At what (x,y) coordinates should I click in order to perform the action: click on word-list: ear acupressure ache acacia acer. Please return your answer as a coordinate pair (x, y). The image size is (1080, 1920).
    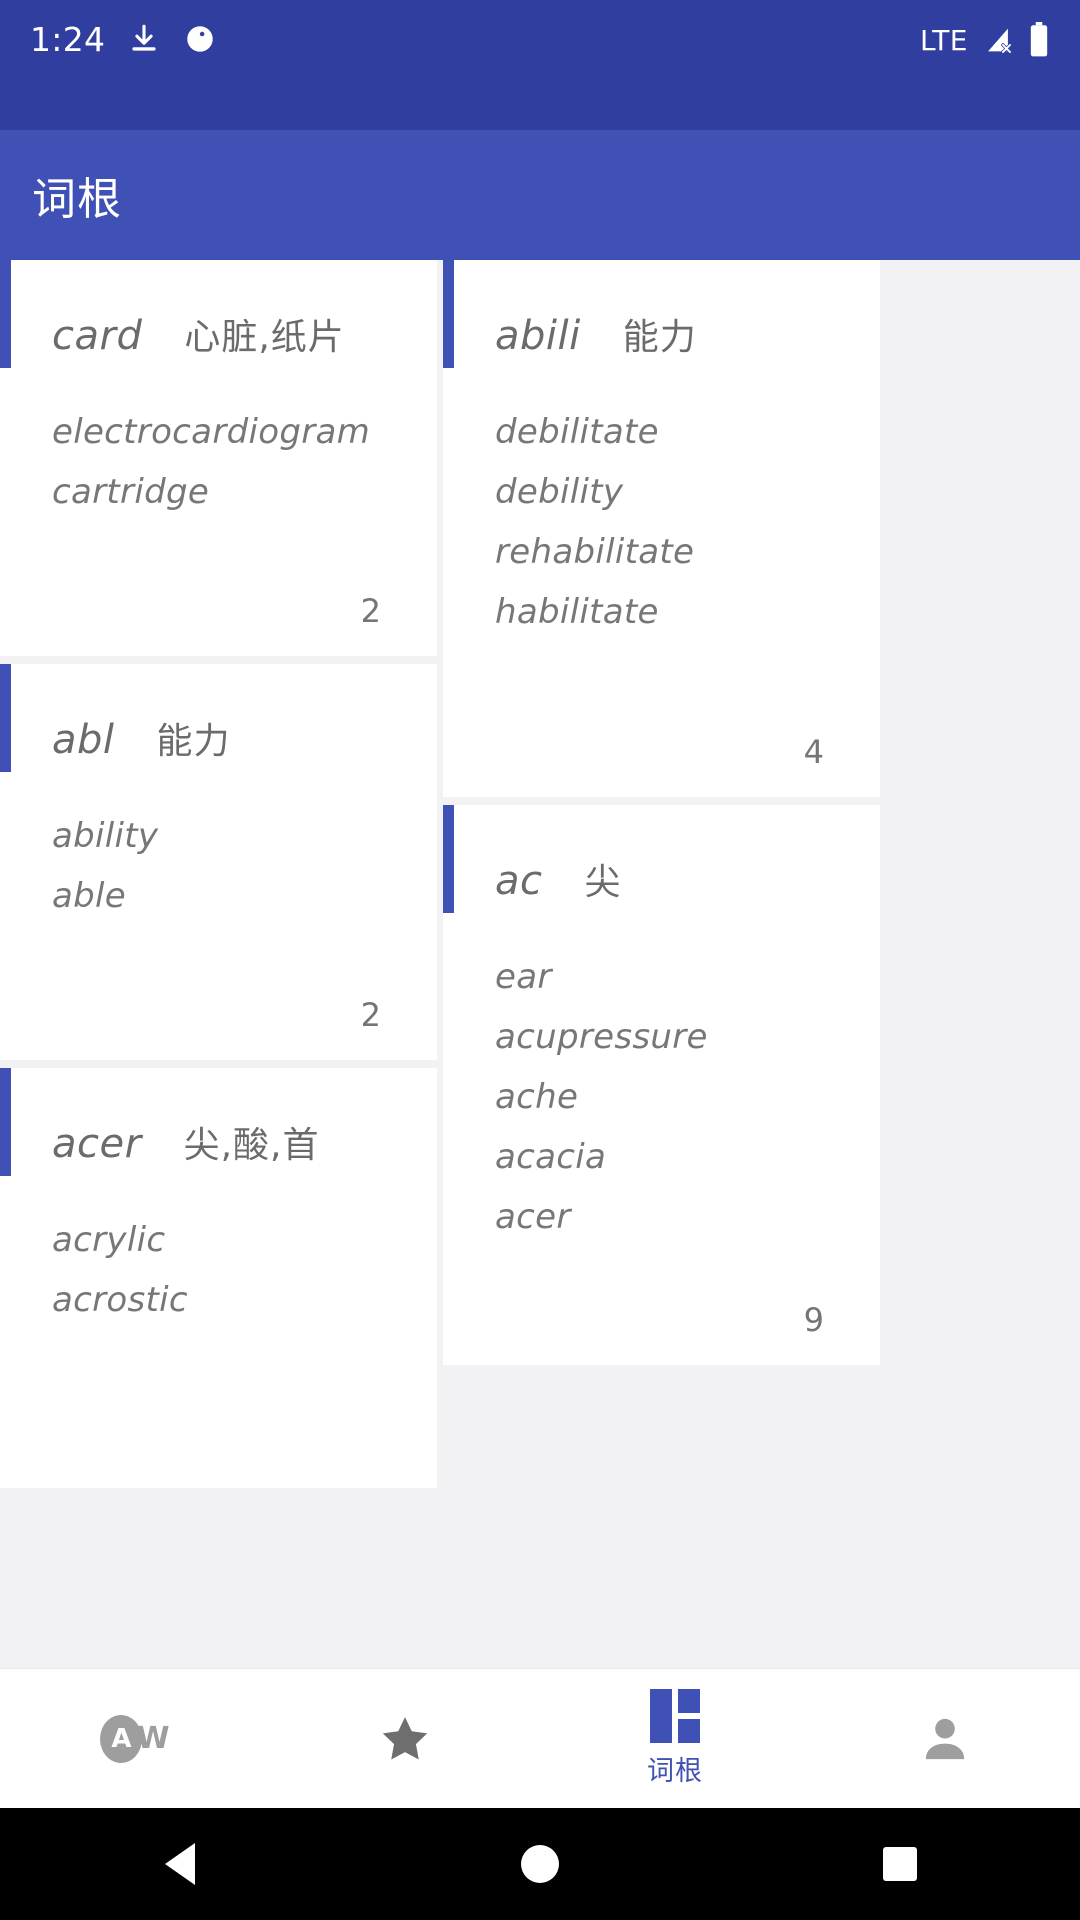
    Looking at the image, I should click on (661, 1076).